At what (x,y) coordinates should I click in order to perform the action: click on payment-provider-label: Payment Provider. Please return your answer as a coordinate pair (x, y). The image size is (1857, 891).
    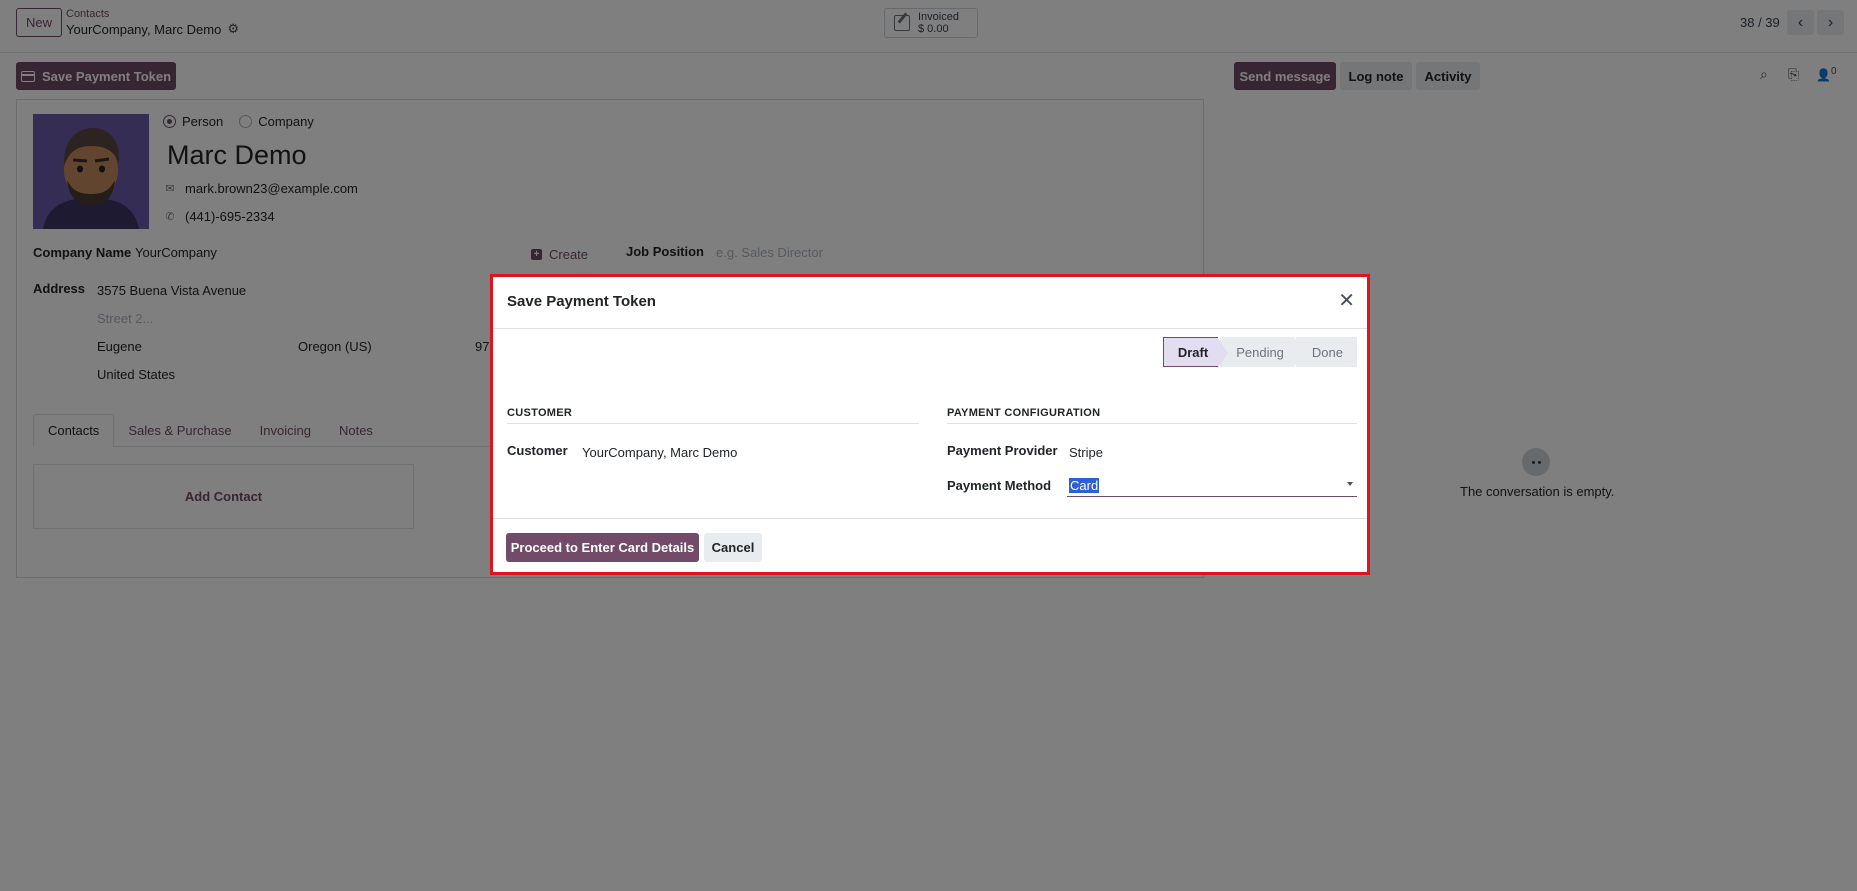
    Looking at the image, I should click on (1002, 450).